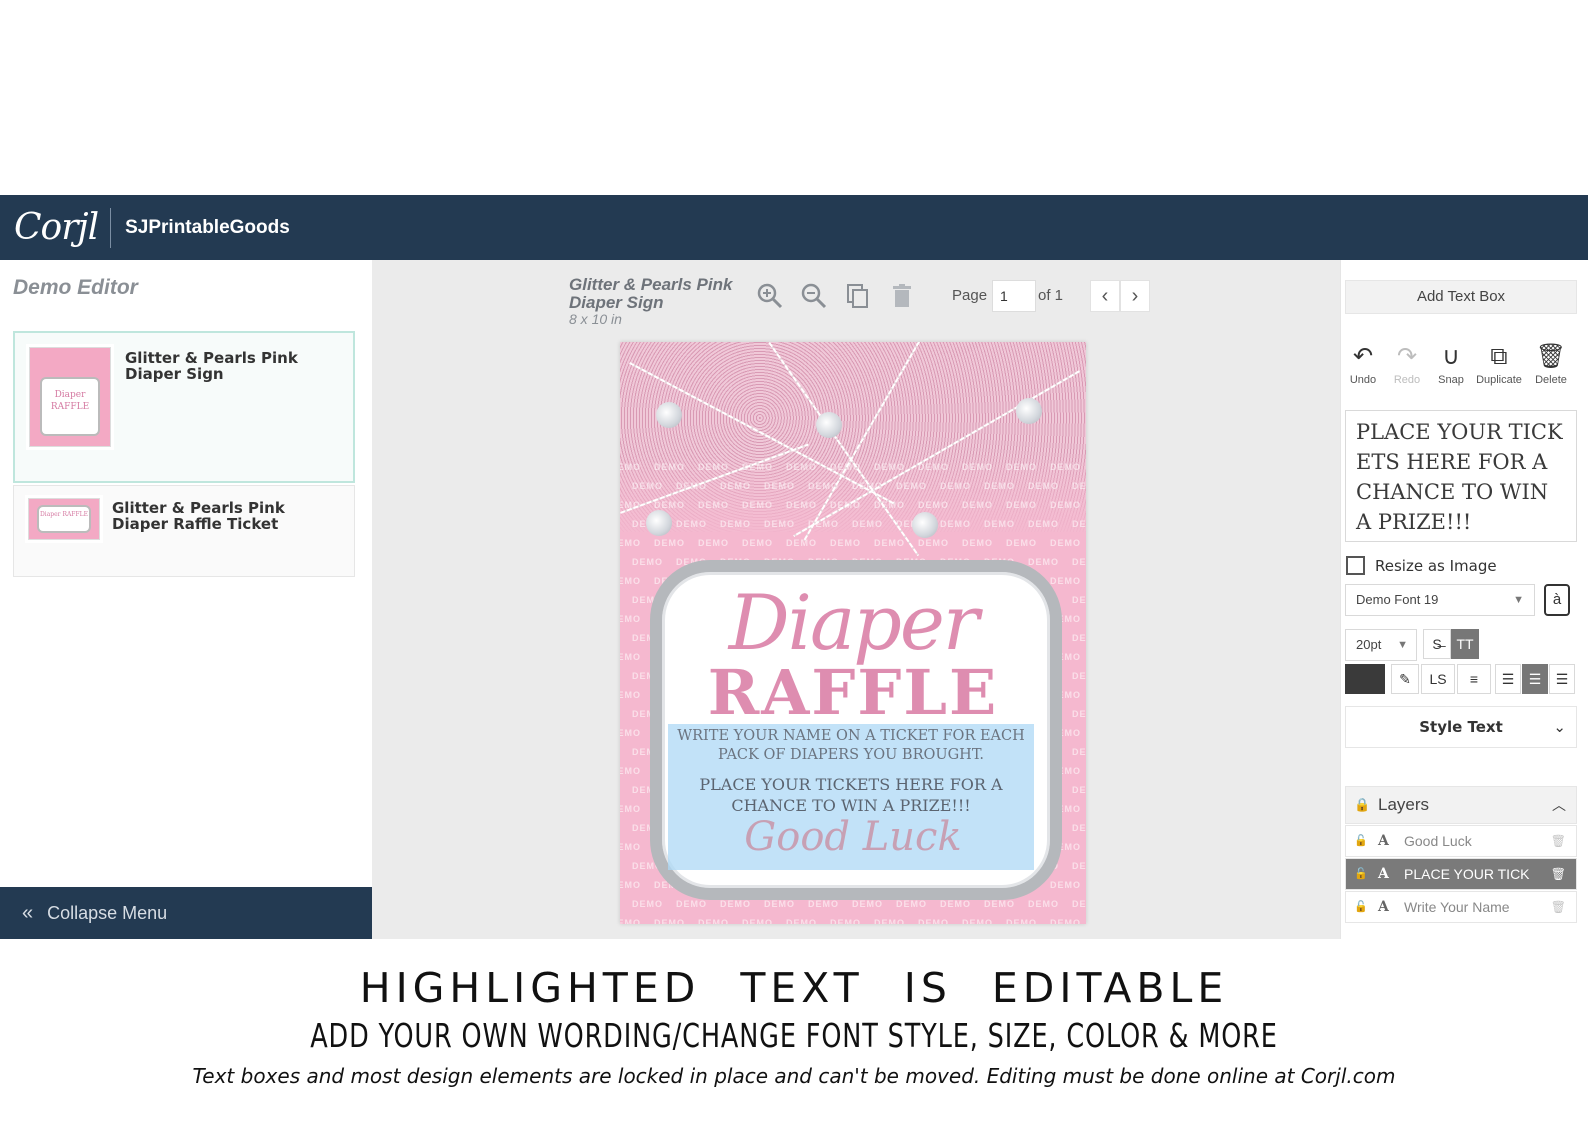 This screenshot has height=1134, width=1588. I want to click on font-family-select: Demo Font 19 ▼, so click(1440, 600).